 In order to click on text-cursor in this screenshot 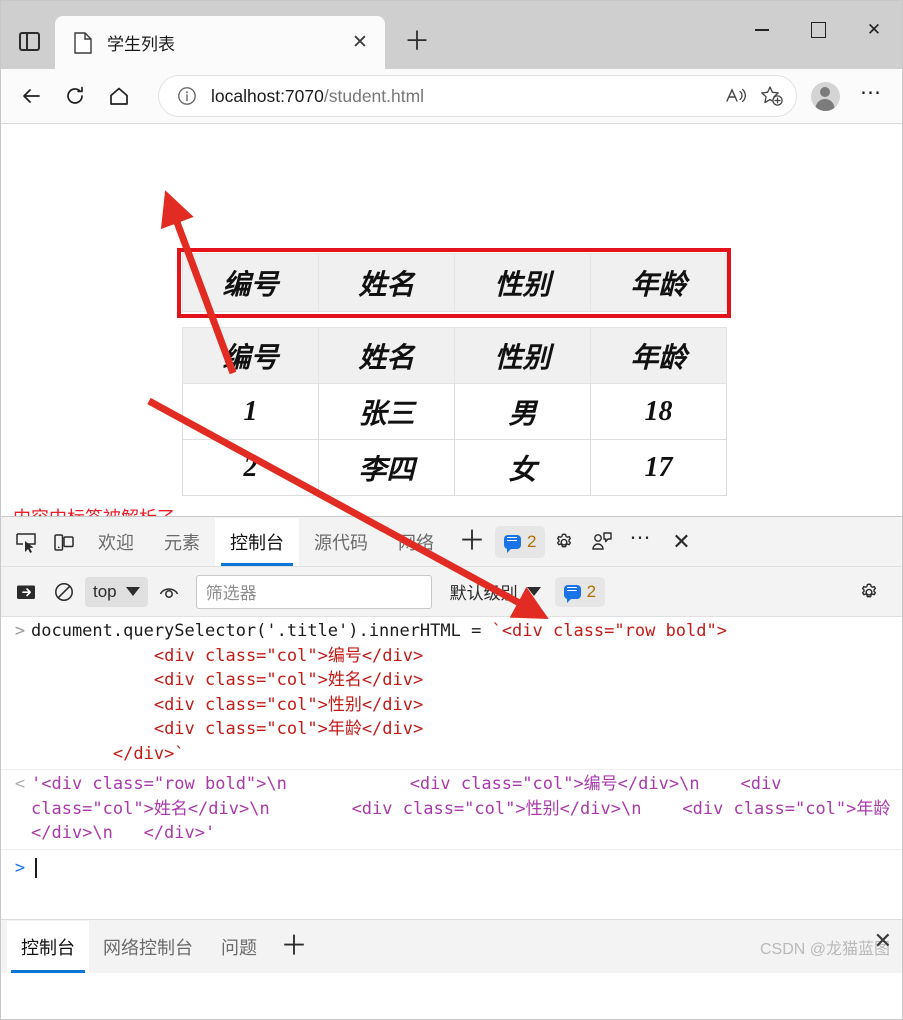, I will do `click(36, 867)`.